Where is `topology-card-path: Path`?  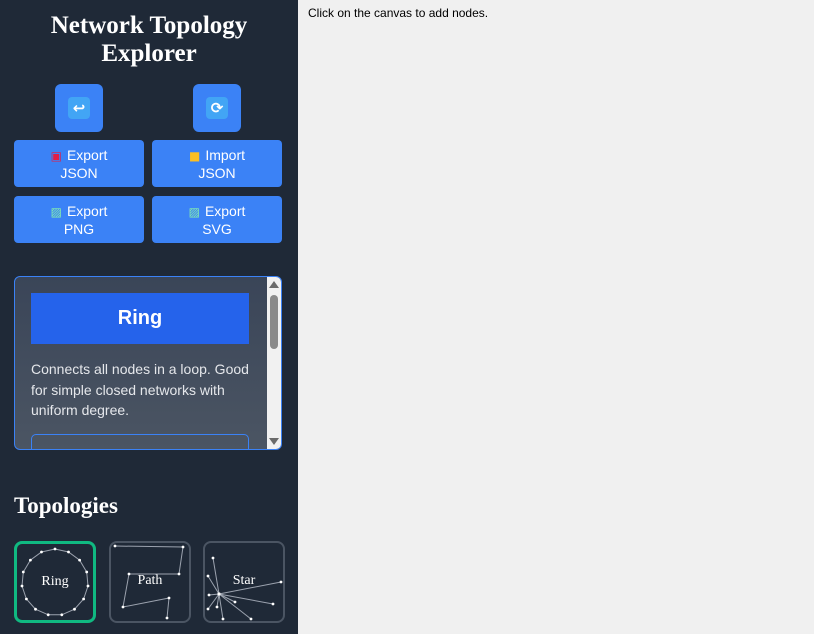 topology-card-path: Path is located at coordinates (150, 582).